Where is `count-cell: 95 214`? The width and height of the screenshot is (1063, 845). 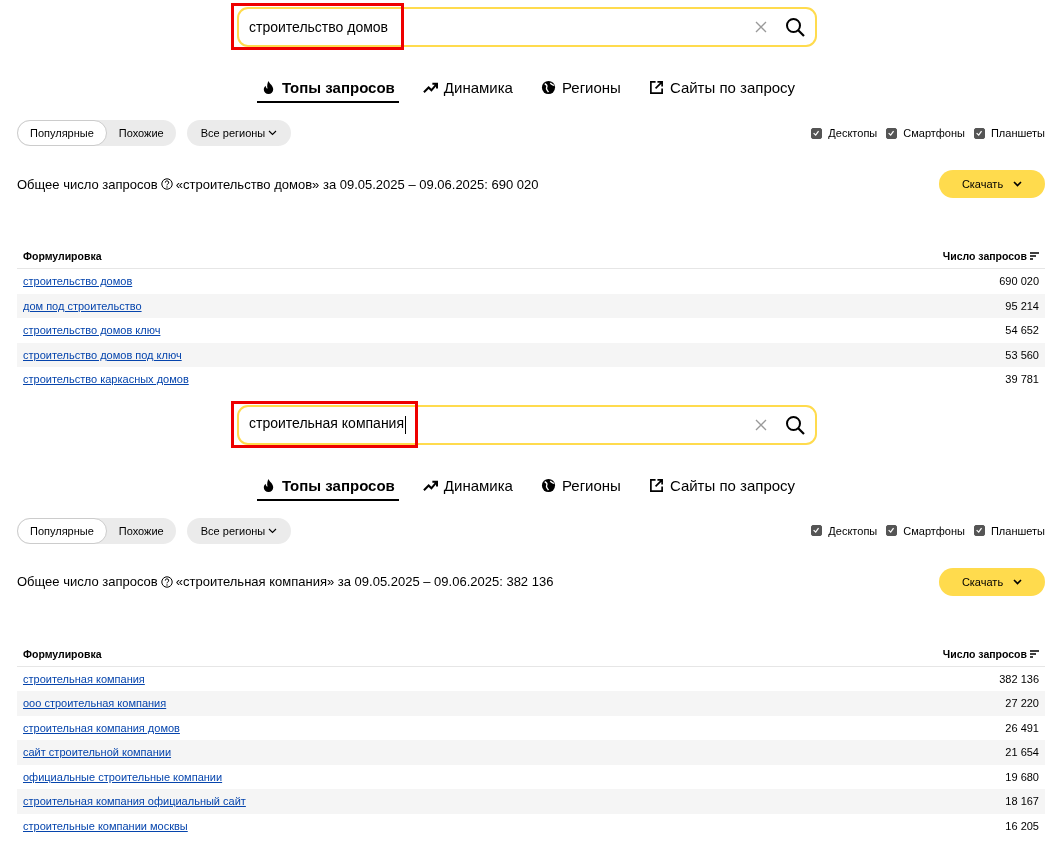 count-cell: 95 214 is located at coordinates (1022, 305).